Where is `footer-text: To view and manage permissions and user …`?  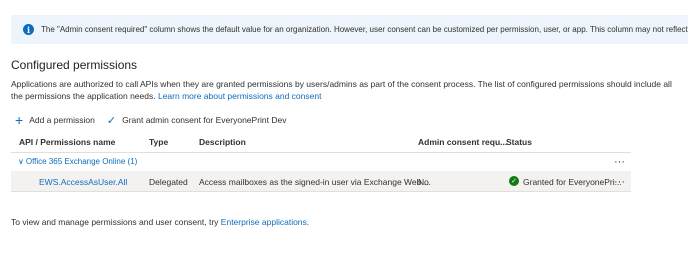 footer-text: To view and manage permissions and user … is located at coordinates (160, 222).